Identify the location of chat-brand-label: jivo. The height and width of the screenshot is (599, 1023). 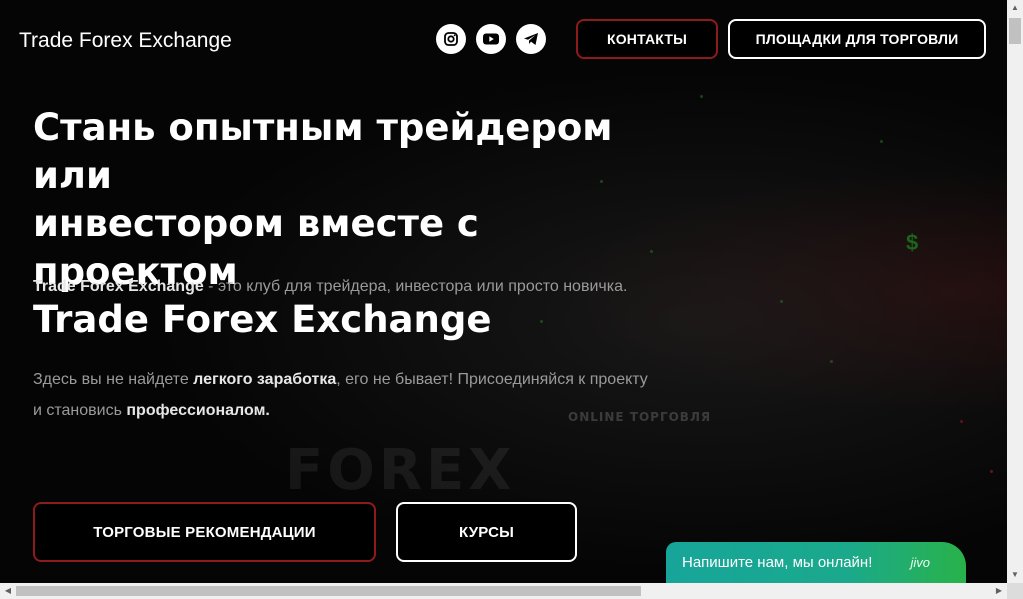
(920, 562).